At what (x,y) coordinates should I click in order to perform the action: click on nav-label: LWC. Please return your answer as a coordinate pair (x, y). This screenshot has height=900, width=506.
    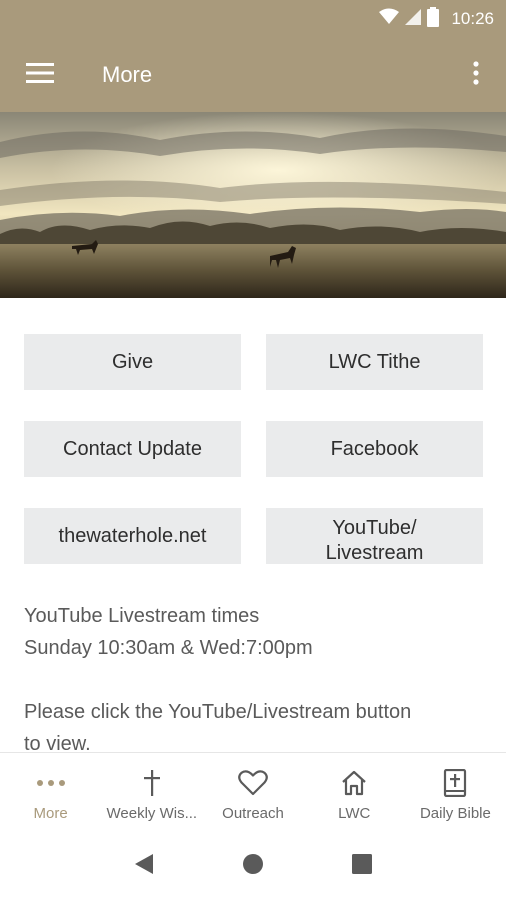
    Looking at the image, I should click on (354, 813).